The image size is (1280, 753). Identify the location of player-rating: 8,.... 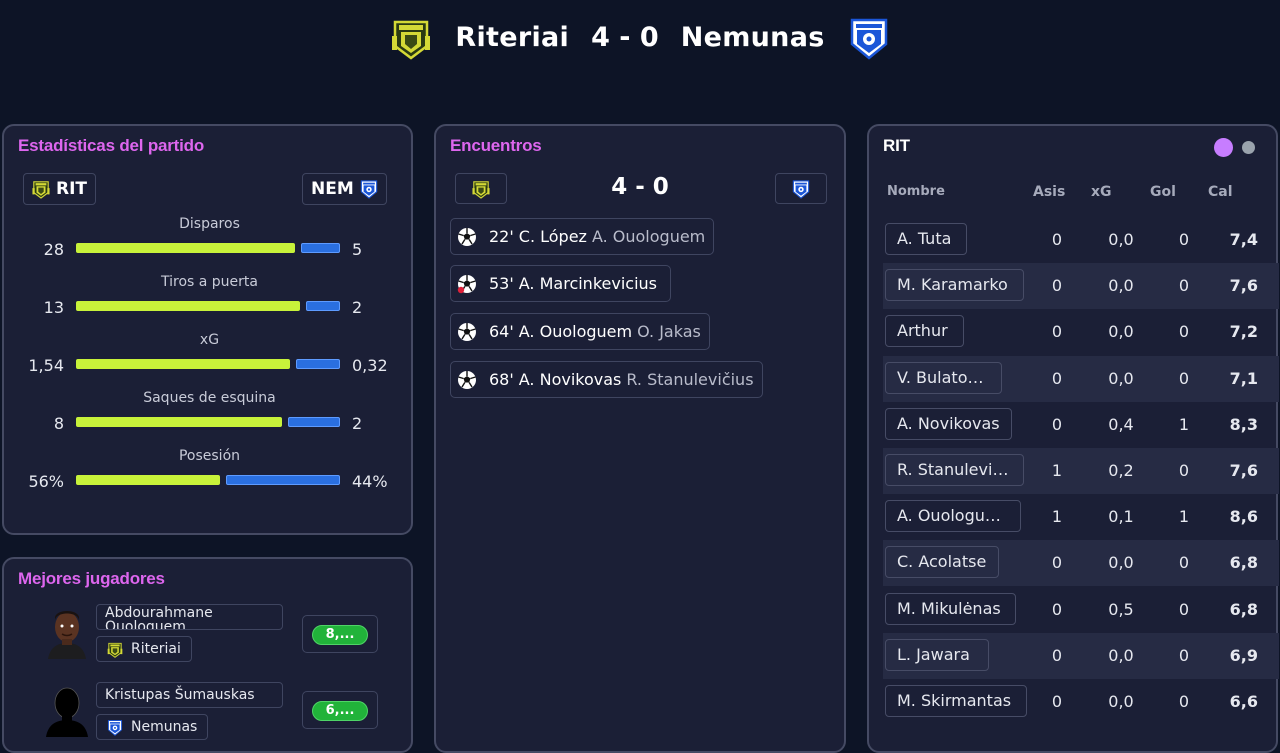
(340, 635).